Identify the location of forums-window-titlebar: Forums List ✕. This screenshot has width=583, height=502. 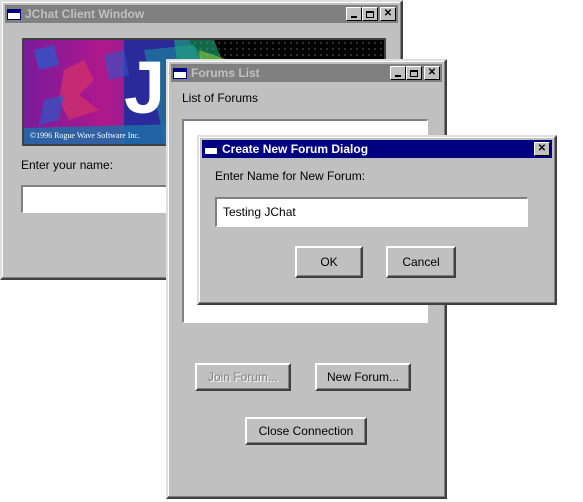
(306, 73).